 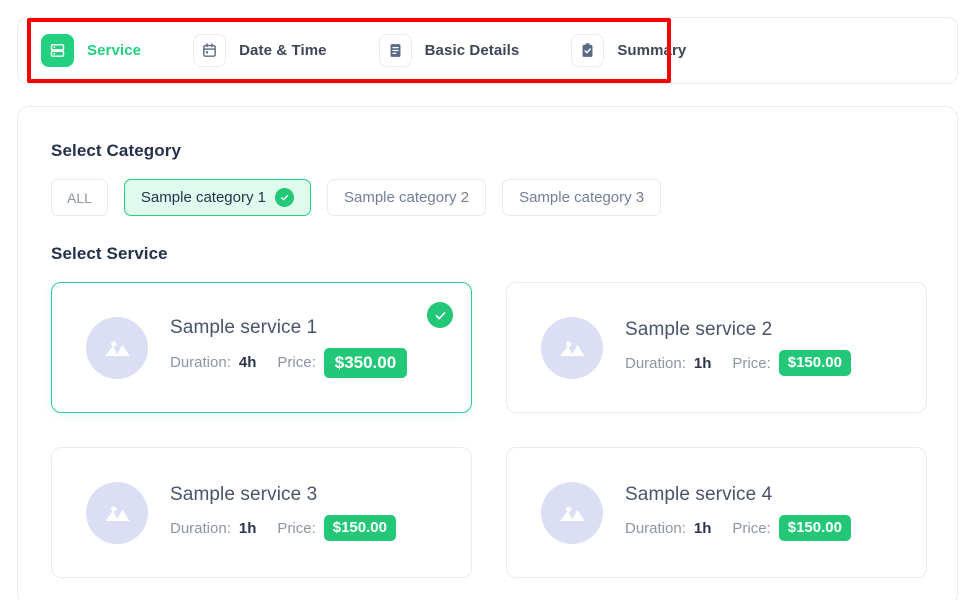 I want to click on service-name: Sample service 1, so click(x=244, y=328).